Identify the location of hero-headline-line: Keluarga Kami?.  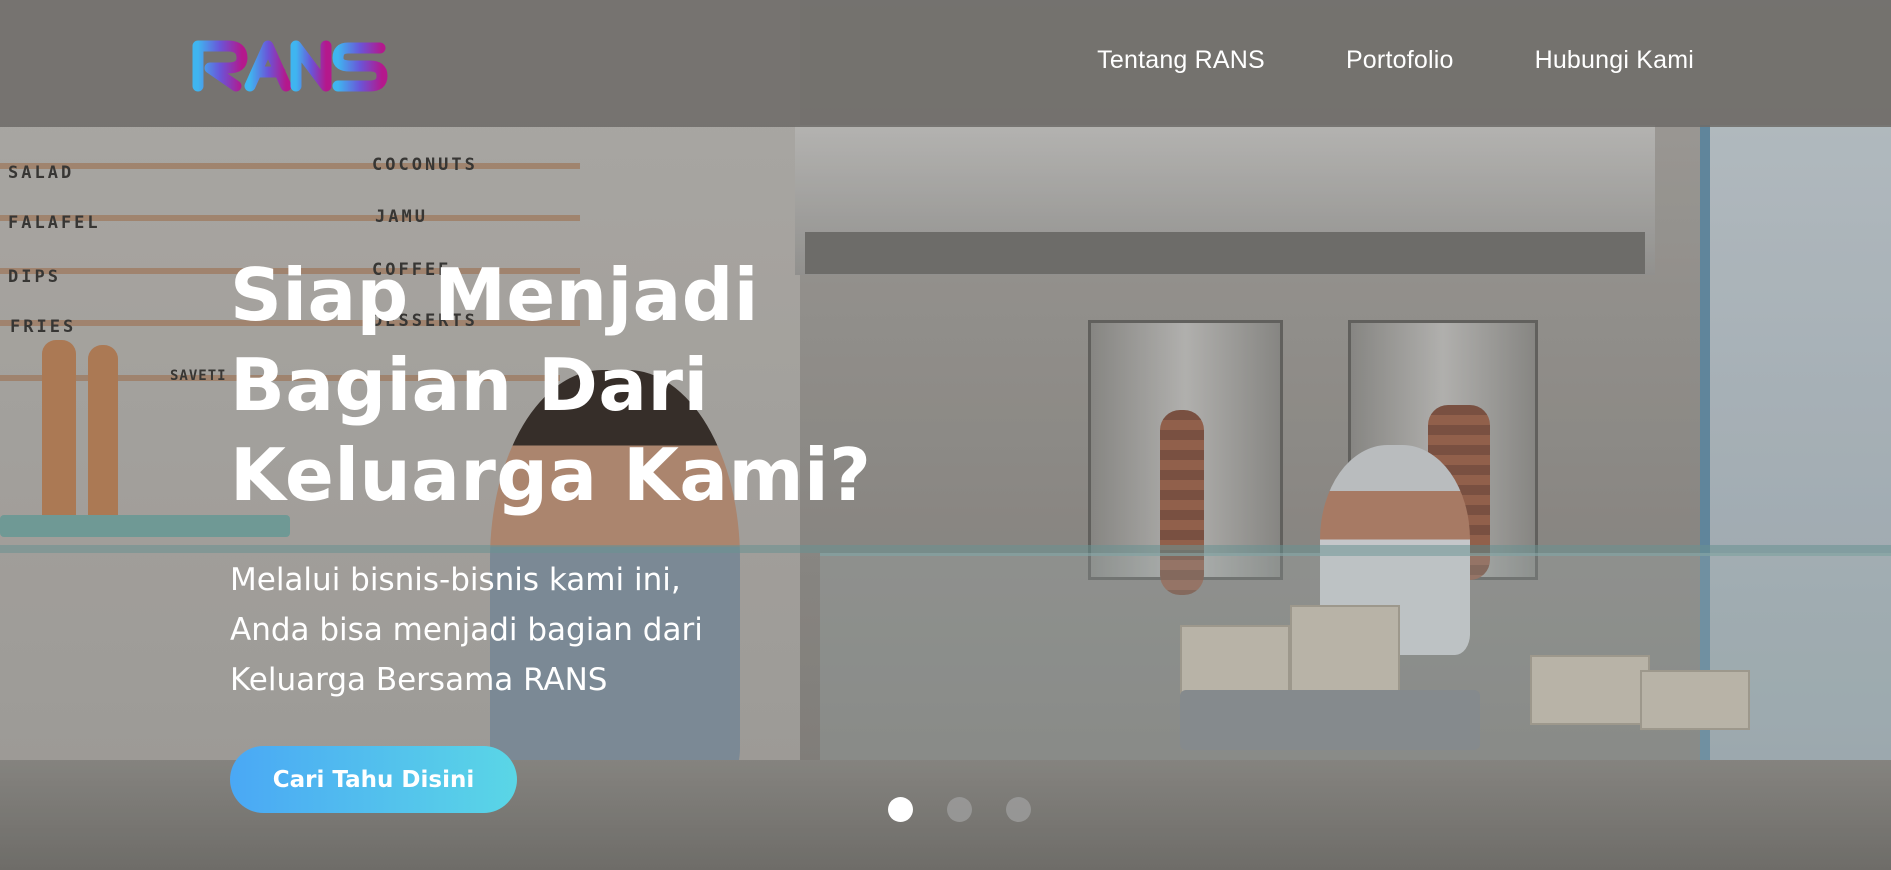
(551, 475).